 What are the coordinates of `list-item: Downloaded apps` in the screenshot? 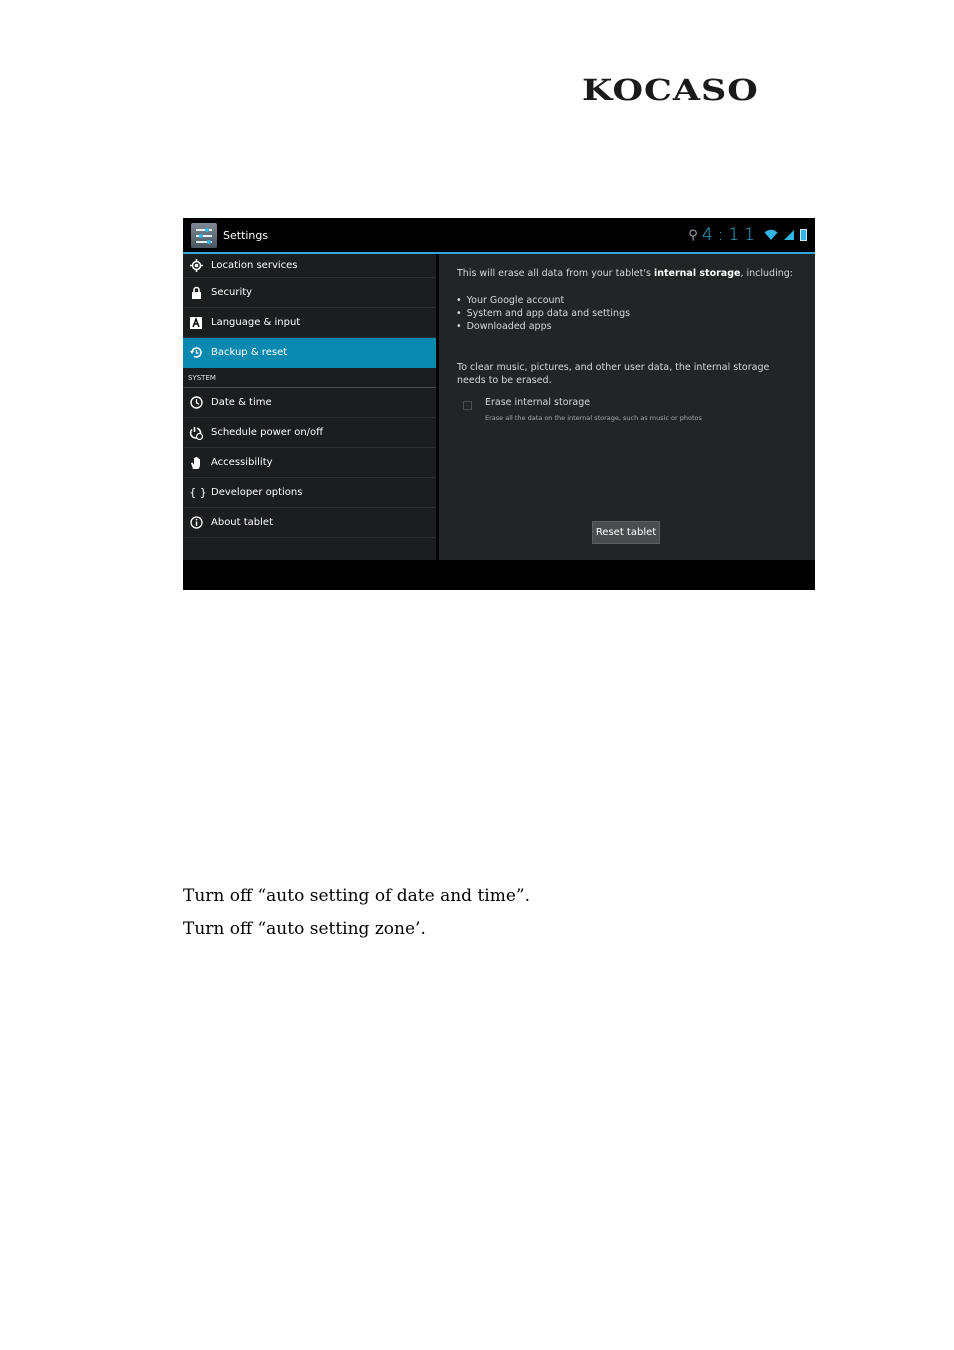 It's located at (543, 326).